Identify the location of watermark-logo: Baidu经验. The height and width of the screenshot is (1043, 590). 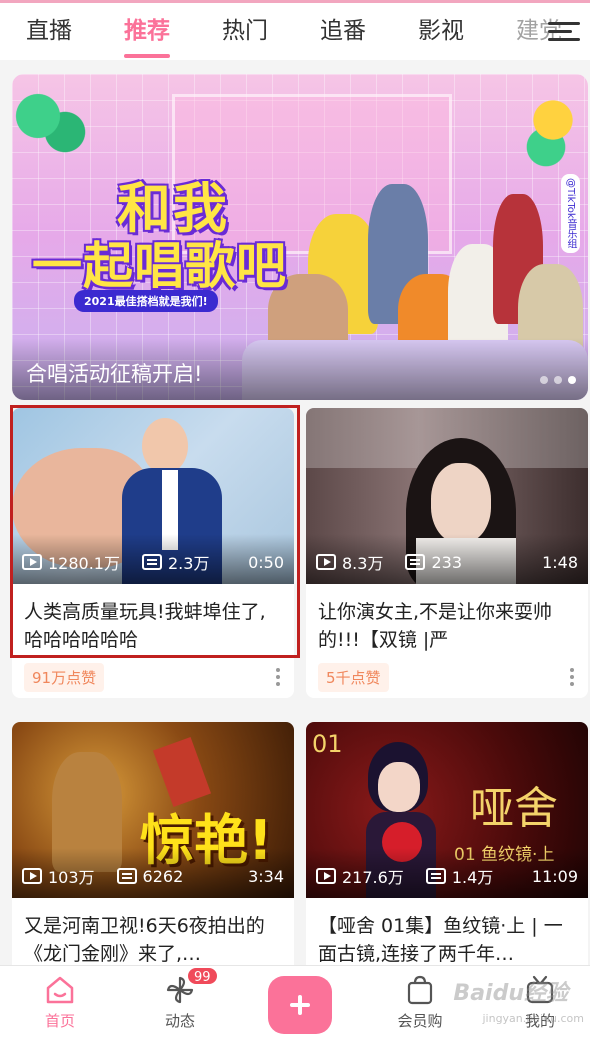
(510, 993).